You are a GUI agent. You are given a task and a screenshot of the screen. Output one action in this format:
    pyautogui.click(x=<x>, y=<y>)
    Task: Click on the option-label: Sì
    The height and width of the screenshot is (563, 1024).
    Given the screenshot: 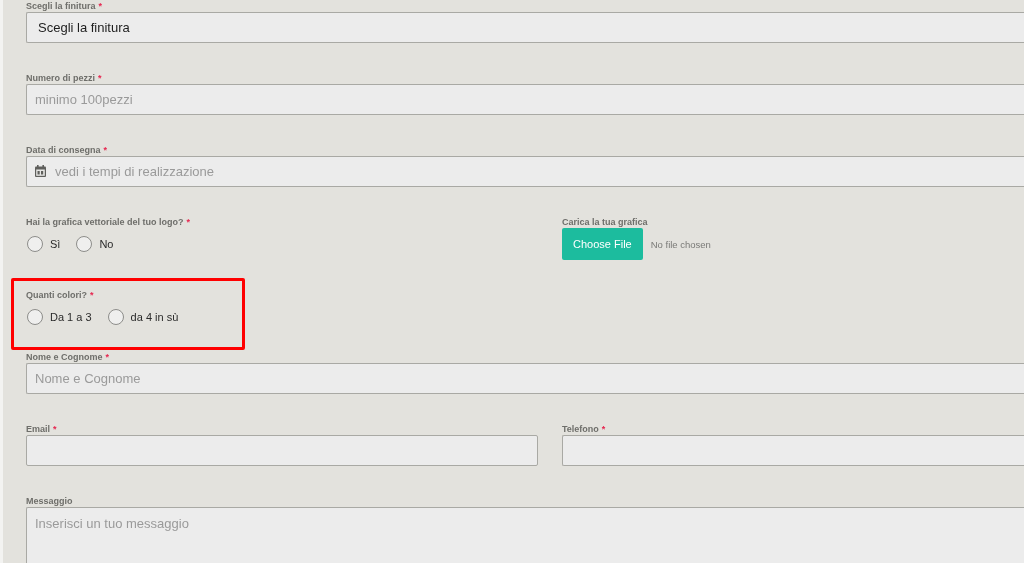 What is the action you would take?
    pyautogui.click(x=55, y=243)
    